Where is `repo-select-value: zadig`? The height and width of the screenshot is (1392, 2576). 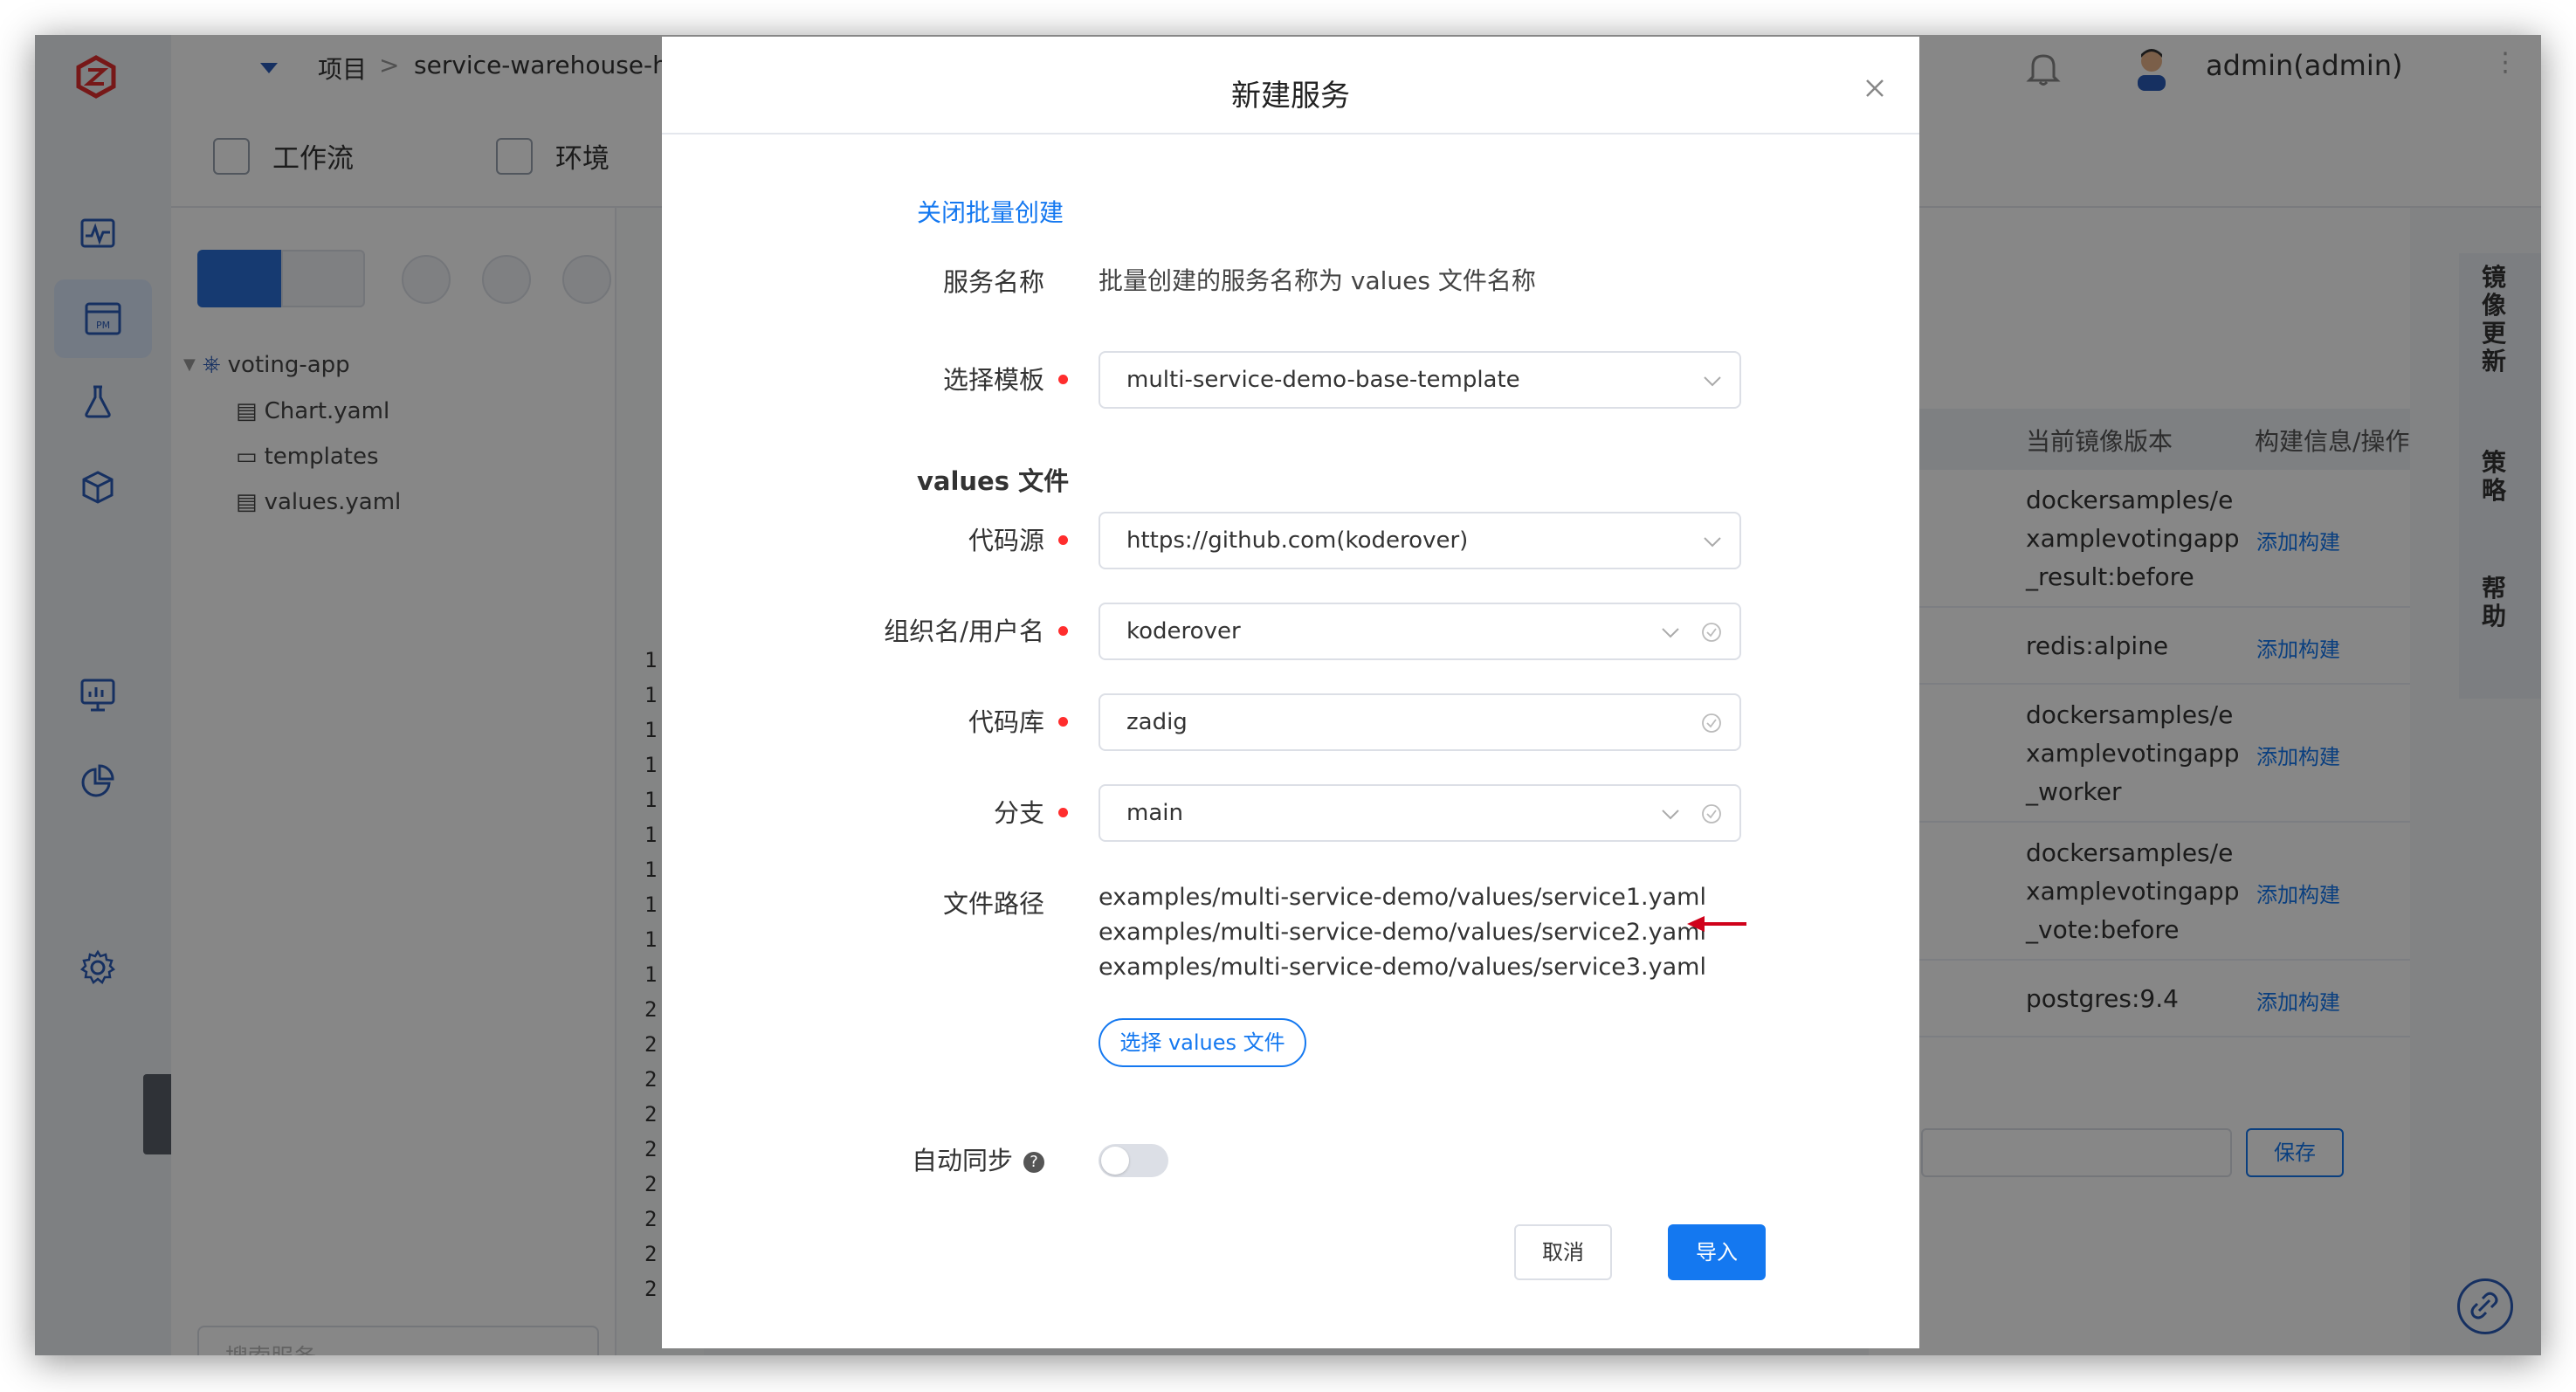
repo-select-value: zadig is located at coordinates (1157, 722).